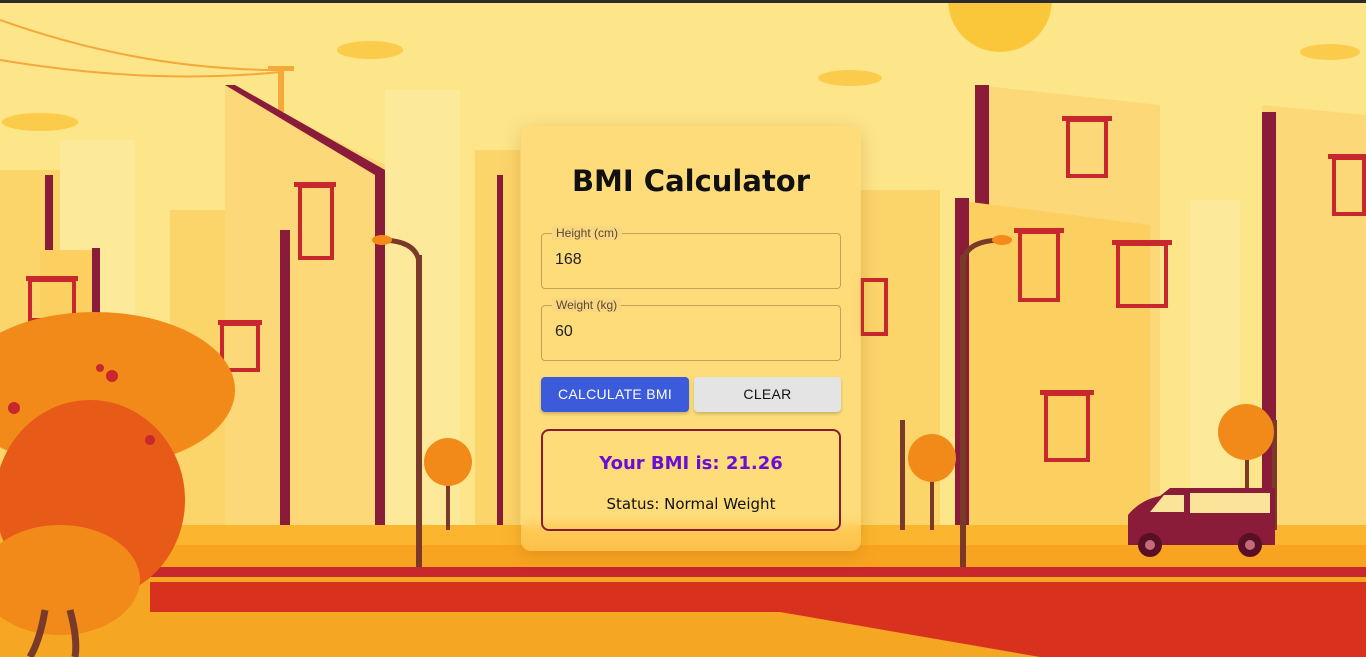  What do you see at coordinates (691, 463) in the screenshot?
I see `bmi-result-text: Your BMI is: 21.26` at bounding box center [691, 463].